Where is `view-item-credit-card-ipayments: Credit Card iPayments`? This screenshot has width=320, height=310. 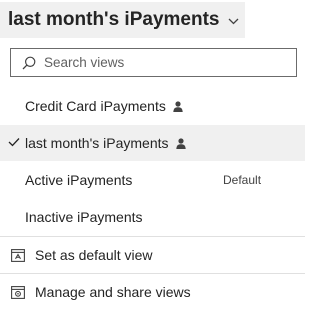
view-item-credit-card-ipayments: Credit Card iPayments is located at coordinates (152, 106).